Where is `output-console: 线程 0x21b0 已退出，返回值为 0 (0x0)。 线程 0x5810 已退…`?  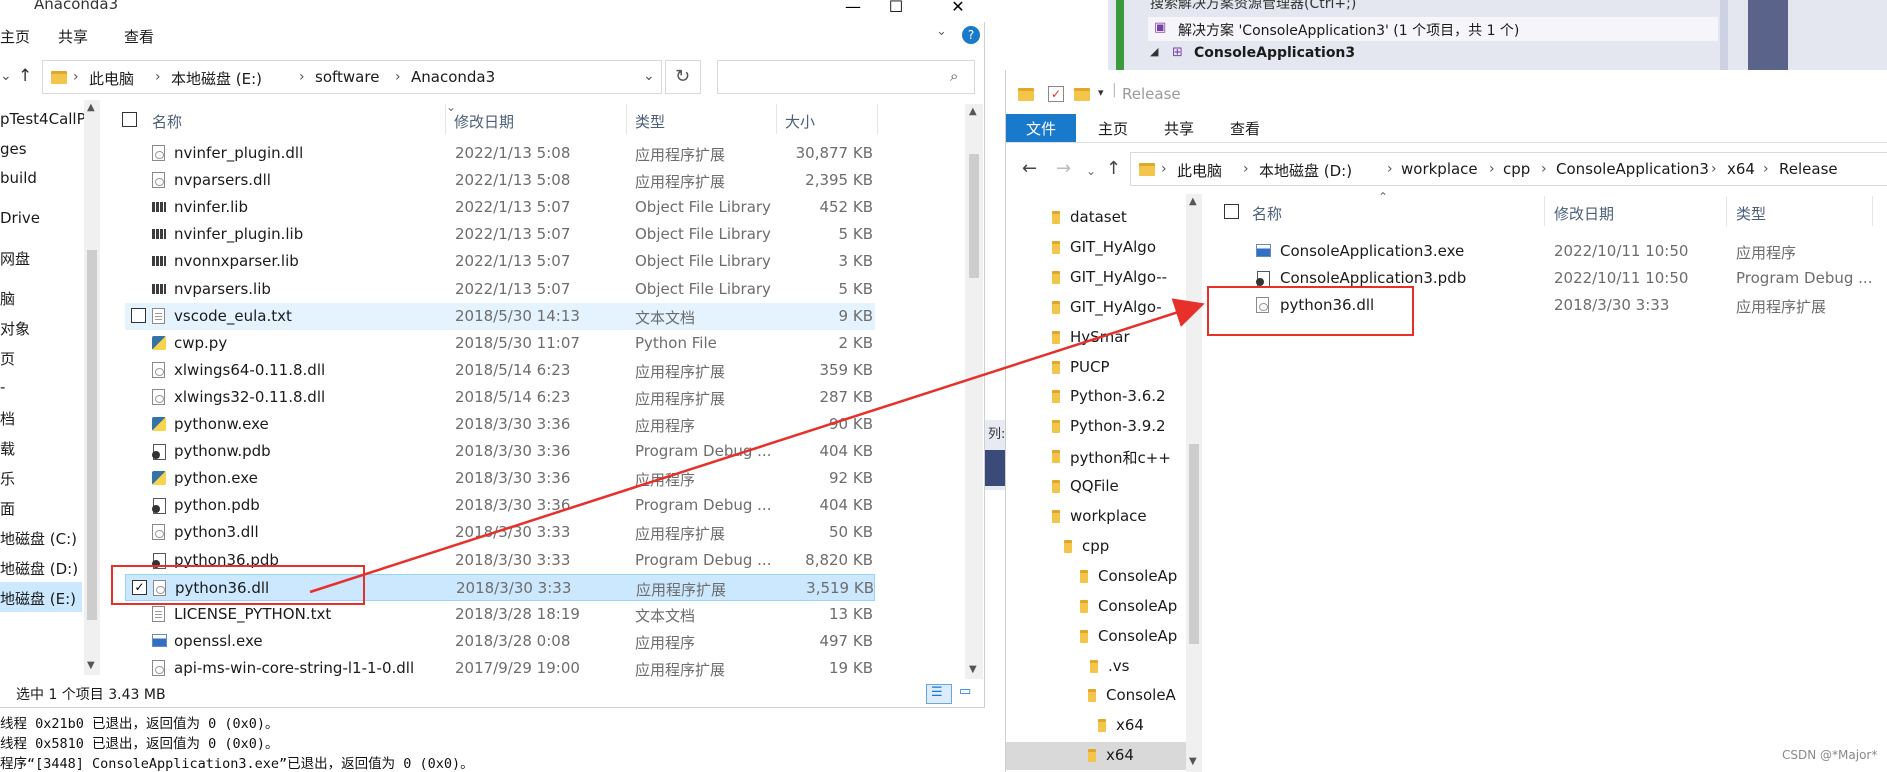
output-console: 线程 0x21b0 已退出，返回值为 0 (0x0)。 线程 0x5810 已退… is located at coordinates (502, 740).